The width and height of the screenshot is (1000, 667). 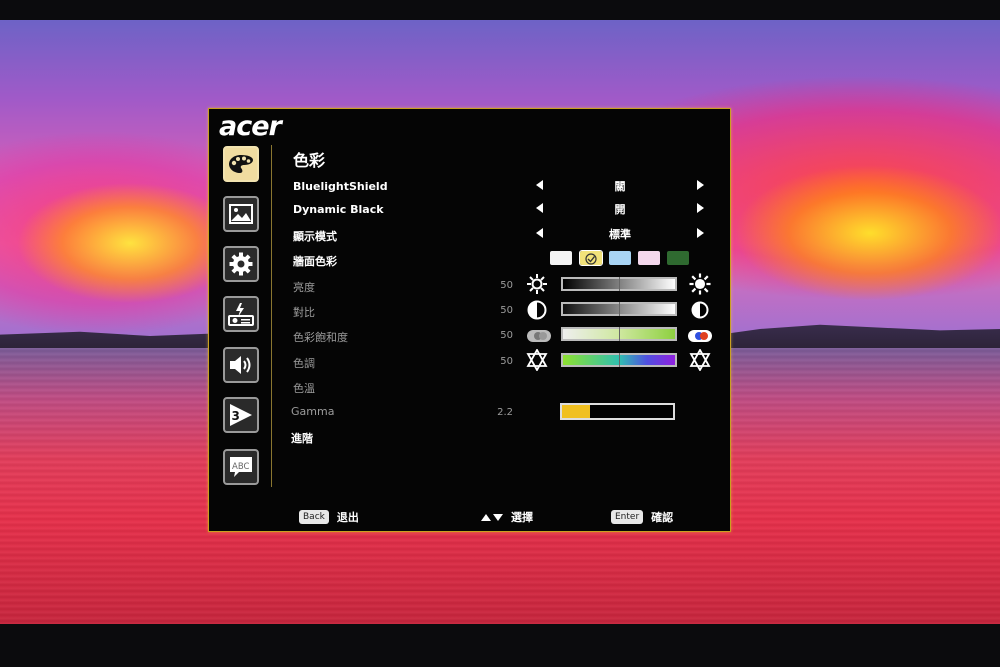 I want to click on tint-slider-thumb, so click(x=619, y=360).